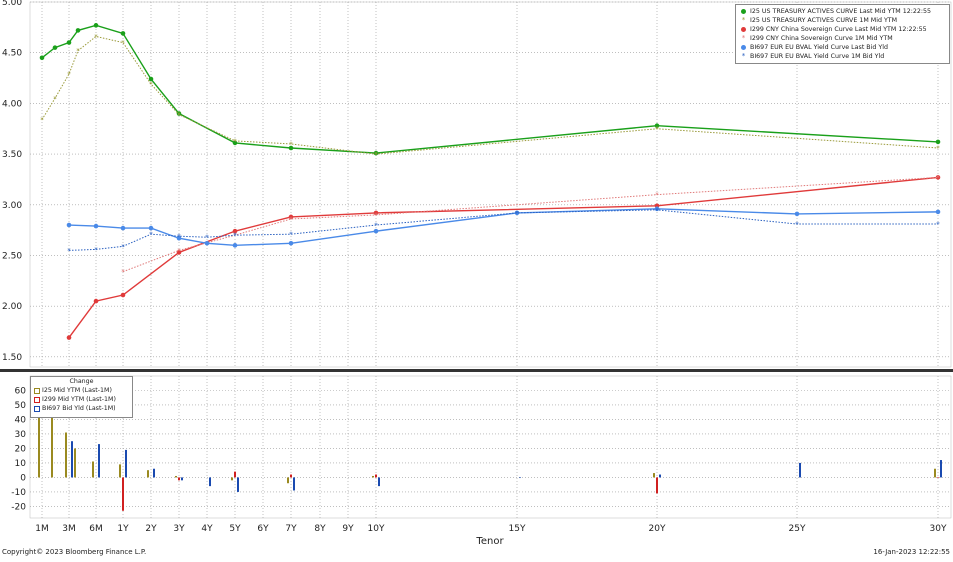 Image resolution: width=953 pixels, height=562 pixels. What do you see at coordinates (79, 408) in the screenshot?
I see `change-legend-label: BI697 Bid Yld (Last-1M)` at bounding box center [79, 408].